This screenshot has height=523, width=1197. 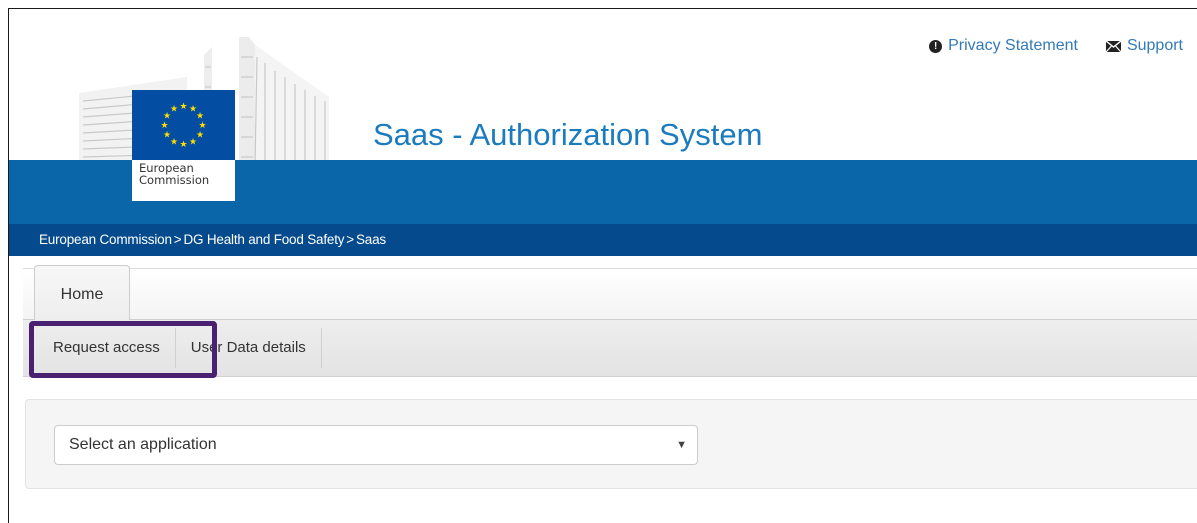 I want to click on exclamation-circle-icon: !, so click(x=936, y=46).